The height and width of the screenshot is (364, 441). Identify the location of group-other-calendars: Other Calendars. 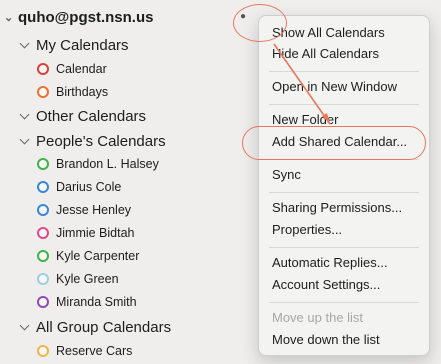
(82, 116).